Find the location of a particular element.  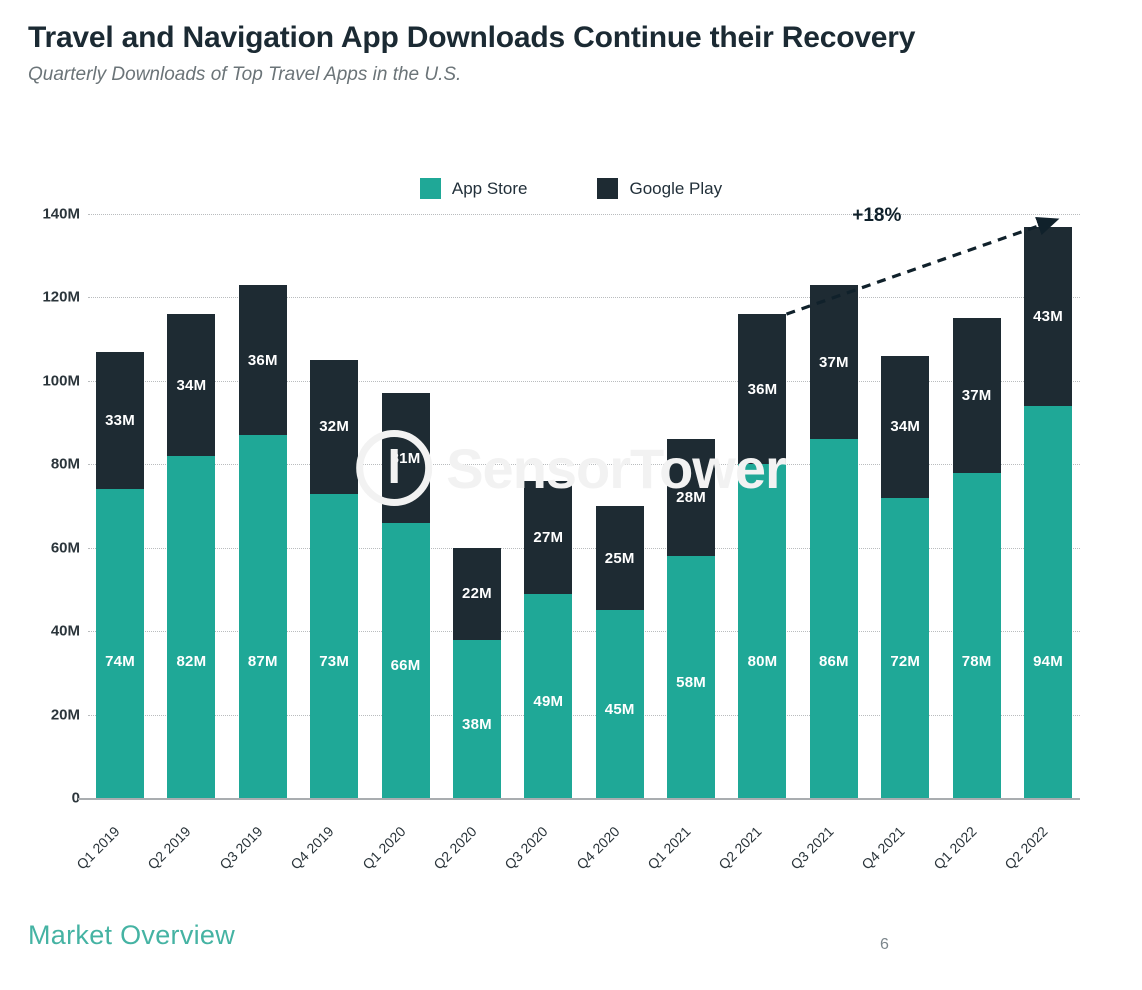

bar-segment-app-store: 78M is located at coordinates (976, 635).